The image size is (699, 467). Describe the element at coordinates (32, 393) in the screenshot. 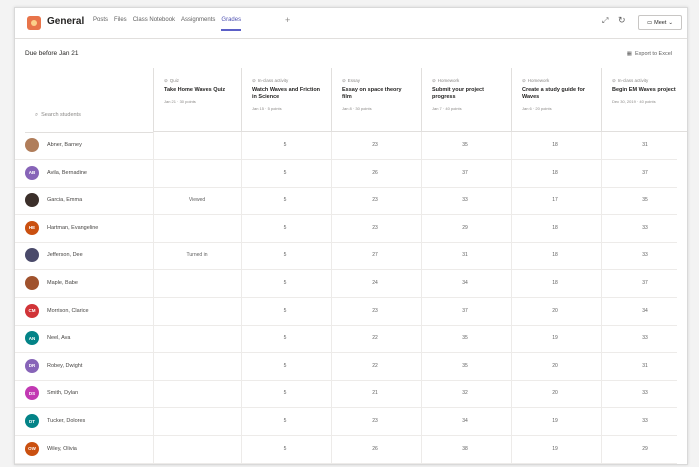

I see `avatar: DS` at that location.